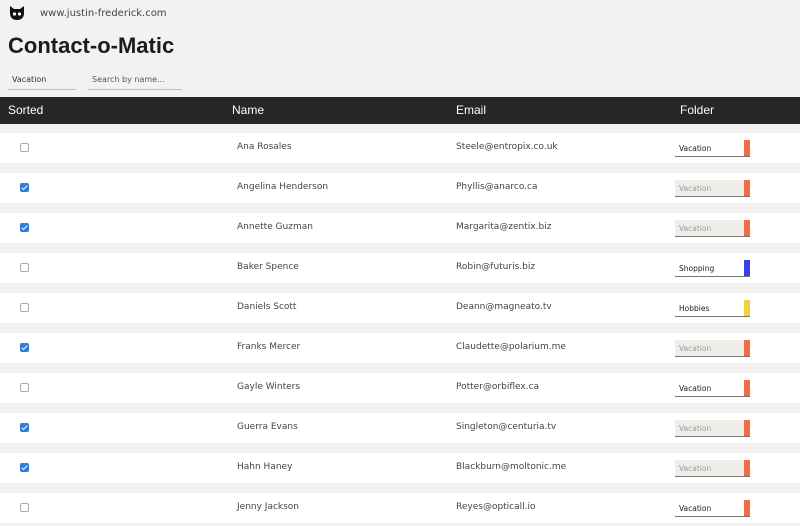 The width and height of the screenshot is (800, 526). What do you see at coordinates (269, 387) in the screenshot?
I see `contact-name: Gayle Winters` at bounding box center [269, 387].